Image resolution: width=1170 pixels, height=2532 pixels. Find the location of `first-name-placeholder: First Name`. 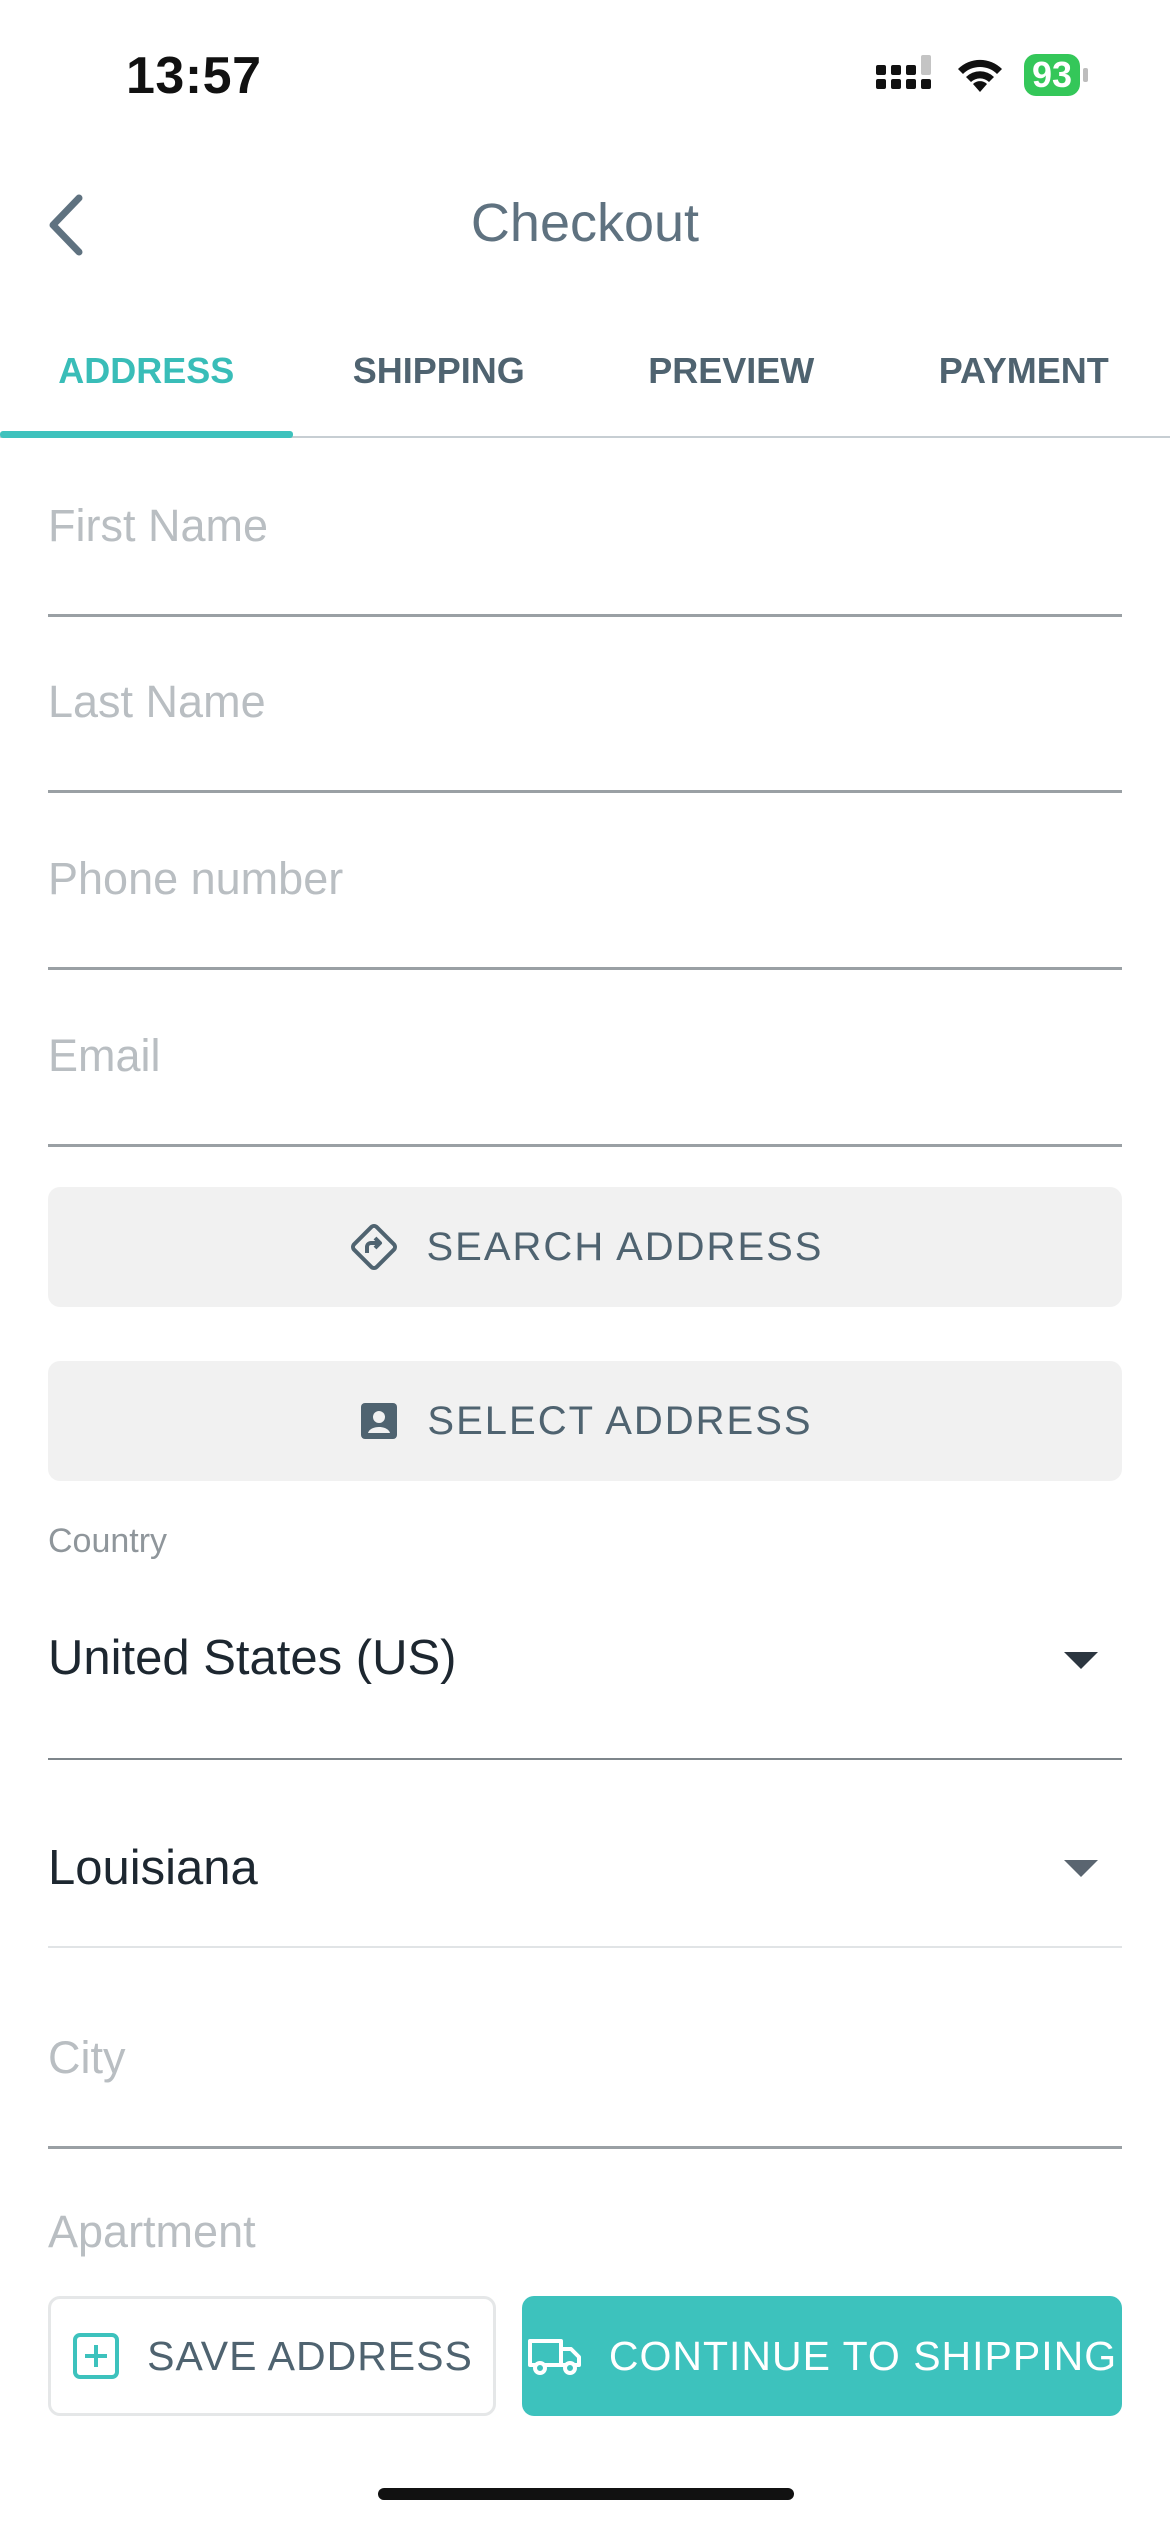

first-name-placeholder: First Name is located at coordinates (158, 525).